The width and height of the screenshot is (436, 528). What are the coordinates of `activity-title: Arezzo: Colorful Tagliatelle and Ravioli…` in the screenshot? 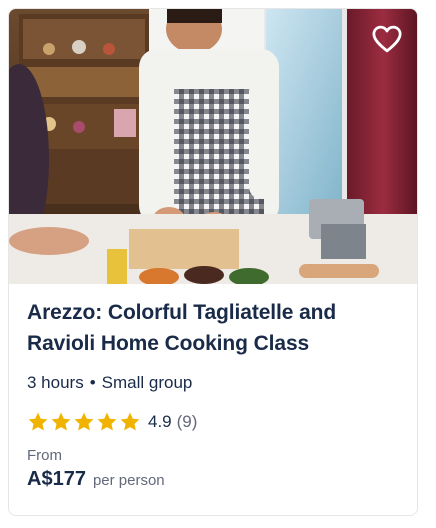 It's located at (215, 328).